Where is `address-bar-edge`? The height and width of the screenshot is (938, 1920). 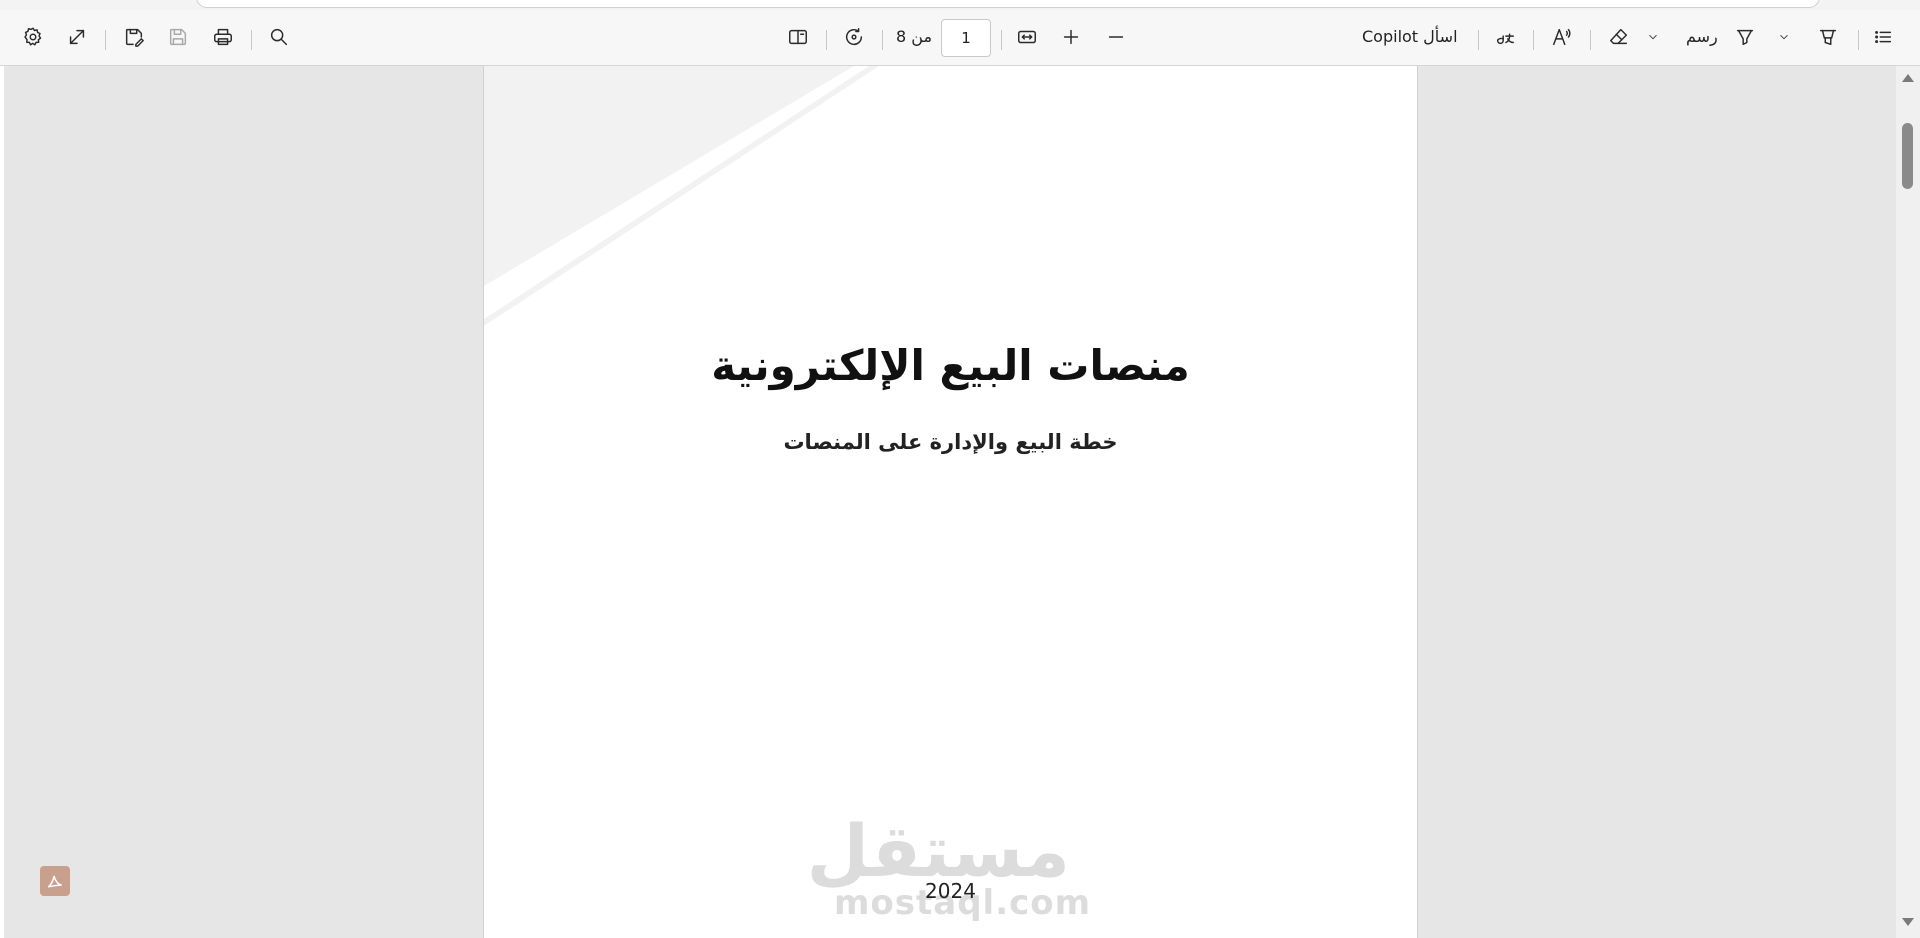
address-bar-edge is located at coordinates (1008, 4).